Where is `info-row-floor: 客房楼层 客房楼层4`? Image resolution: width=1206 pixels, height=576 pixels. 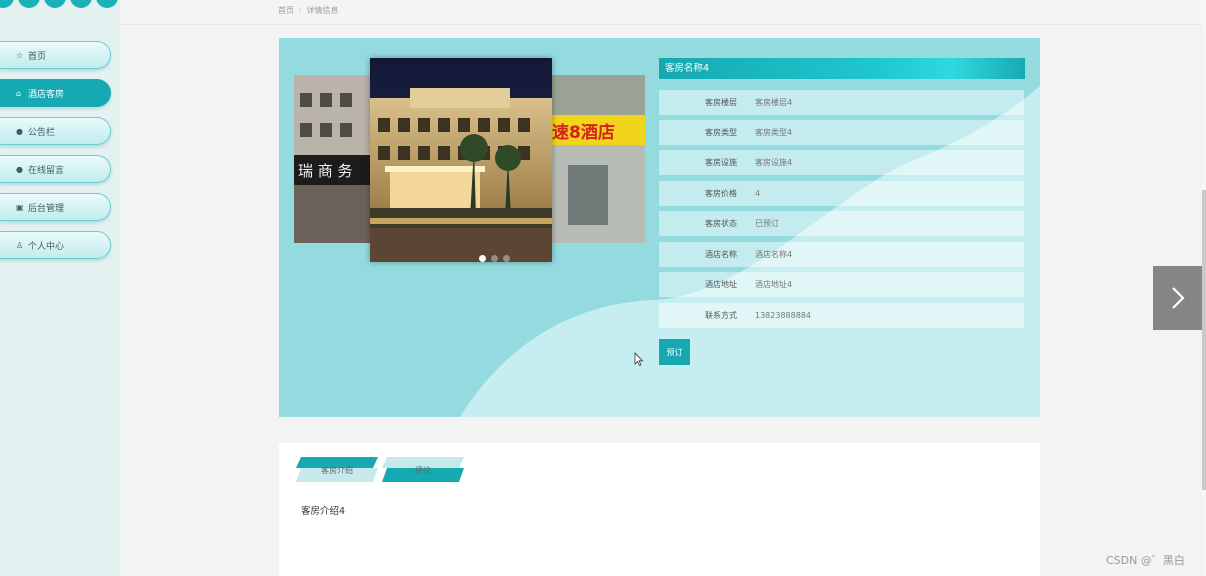
info-row-floor: 客房楼层 客房楼层4 is located at coordinates (841, 102).